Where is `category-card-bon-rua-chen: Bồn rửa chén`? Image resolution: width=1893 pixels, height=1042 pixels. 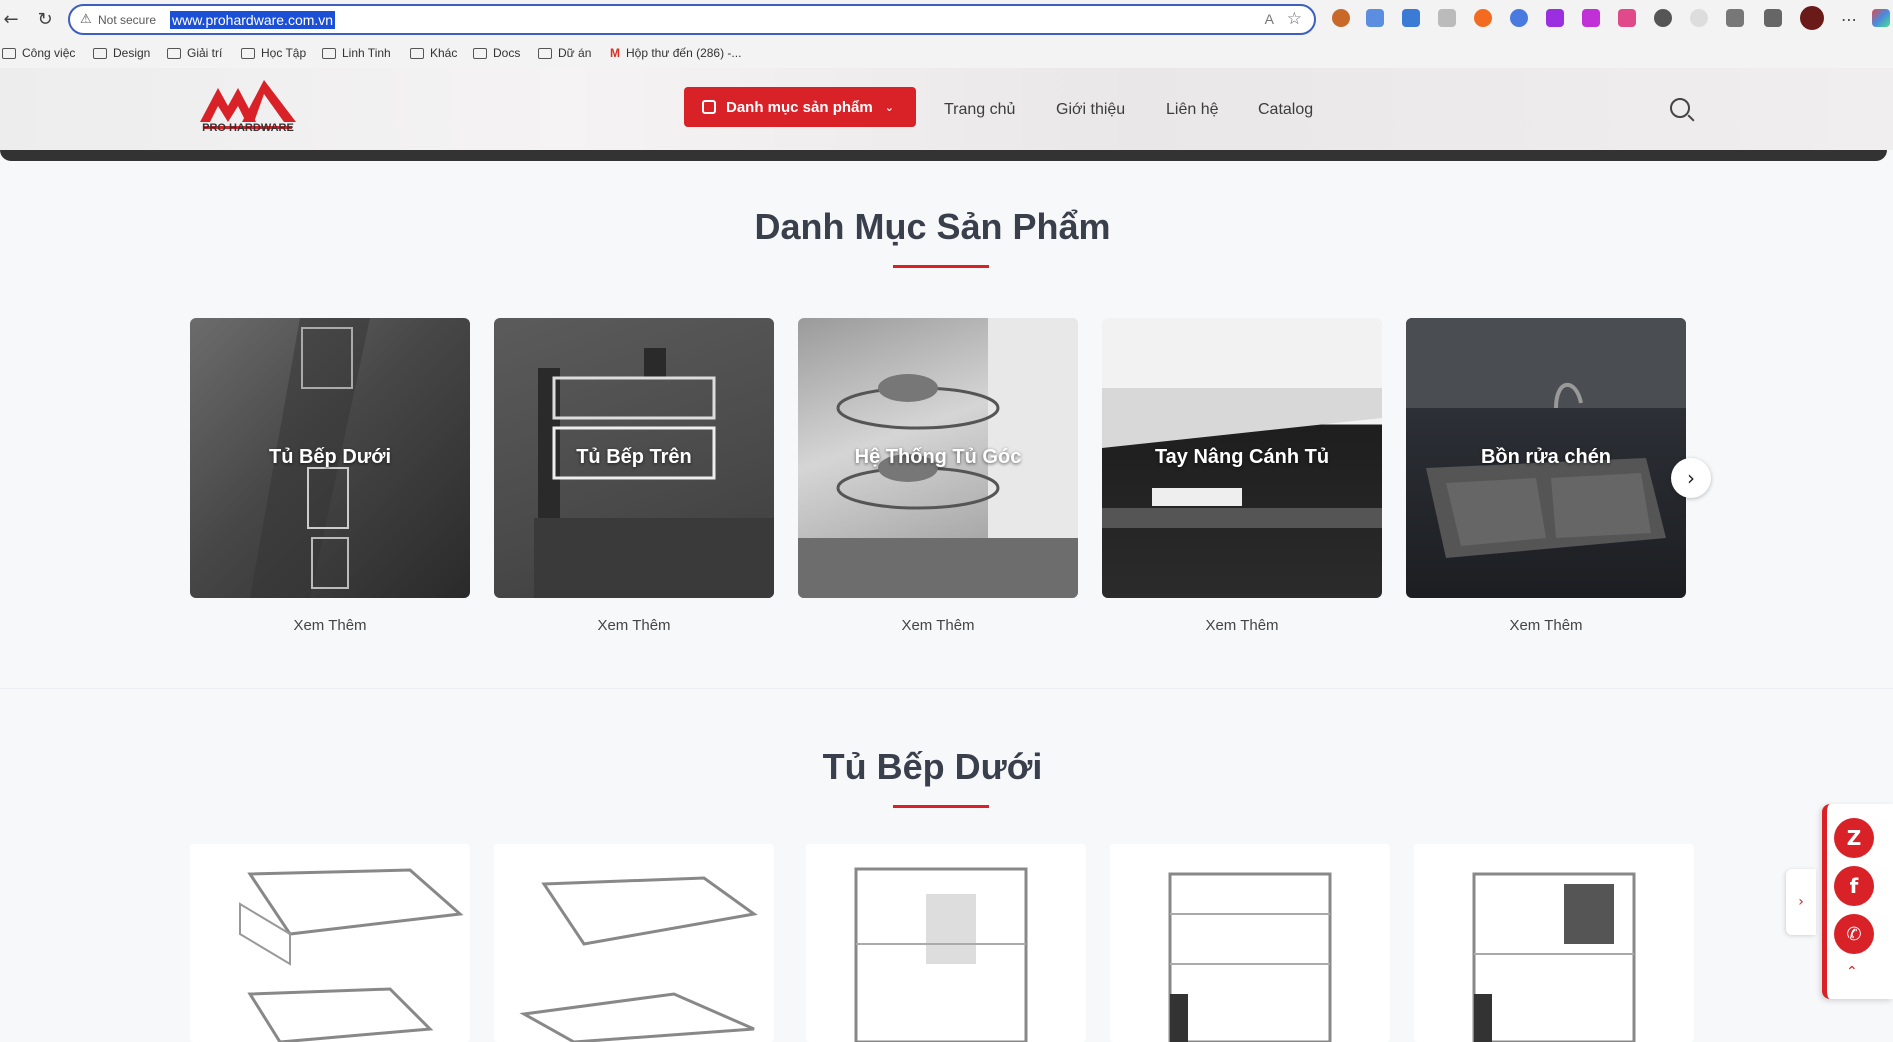
category-card-bon-rua-chen: Bồn rửa chén is located at coordinates (1546, 458).